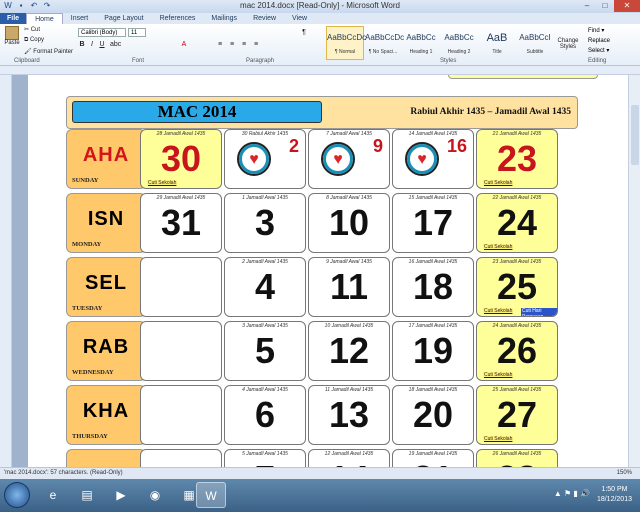 Image resolution: width=640 pixels, height=512 pixels. What do you see at coordinates (265, 463) in the screenshot?
I see `date-number: 7` at bounding box center [265, 463].